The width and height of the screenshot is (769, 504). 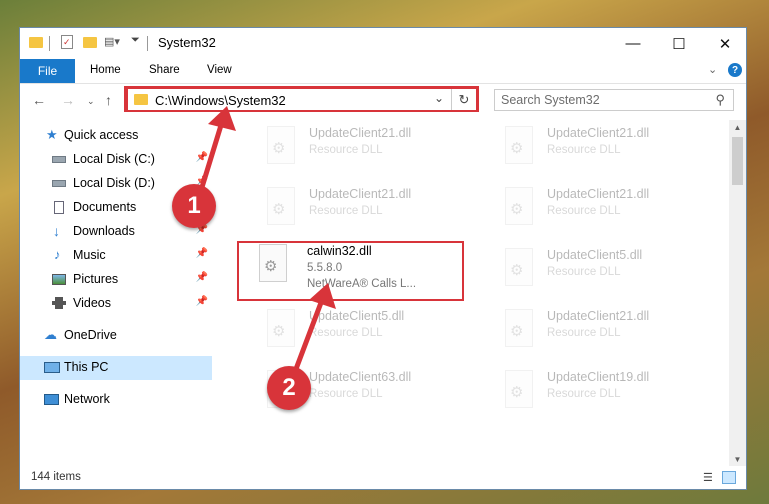 I want to click on arrow-two, so click(x=313, y=331).